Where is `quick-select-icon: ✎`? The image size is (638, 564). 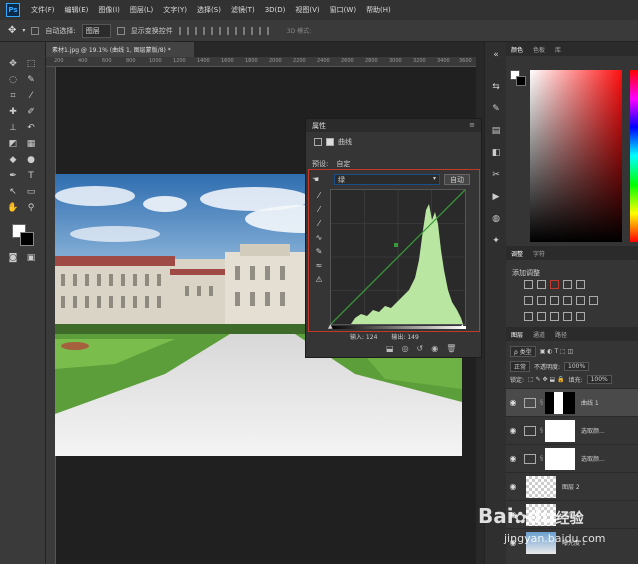
quick-select-icon: ✎ is located at coordinates (31, 80).